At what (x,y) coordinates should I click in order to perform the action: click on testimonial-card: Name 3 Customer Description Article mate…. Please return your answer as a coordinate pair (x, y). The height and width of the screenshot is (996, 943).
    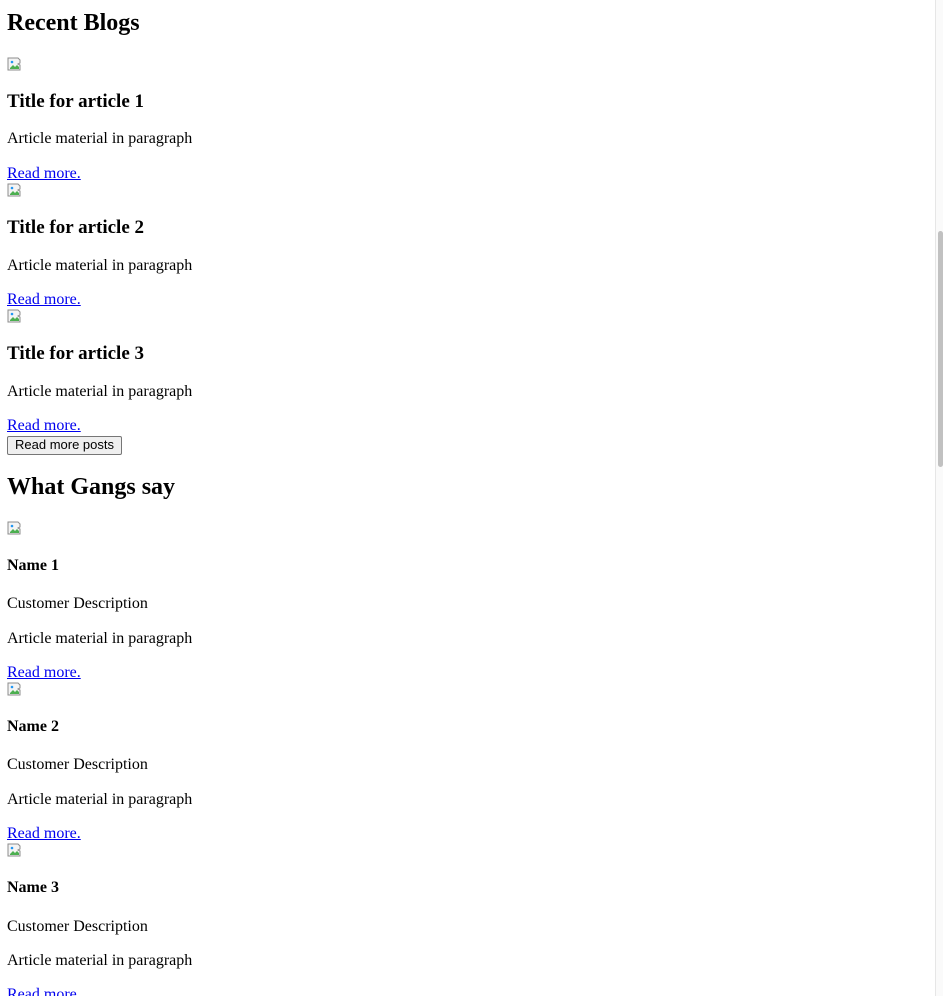
    Looking at the image, I should click on (467, 919).